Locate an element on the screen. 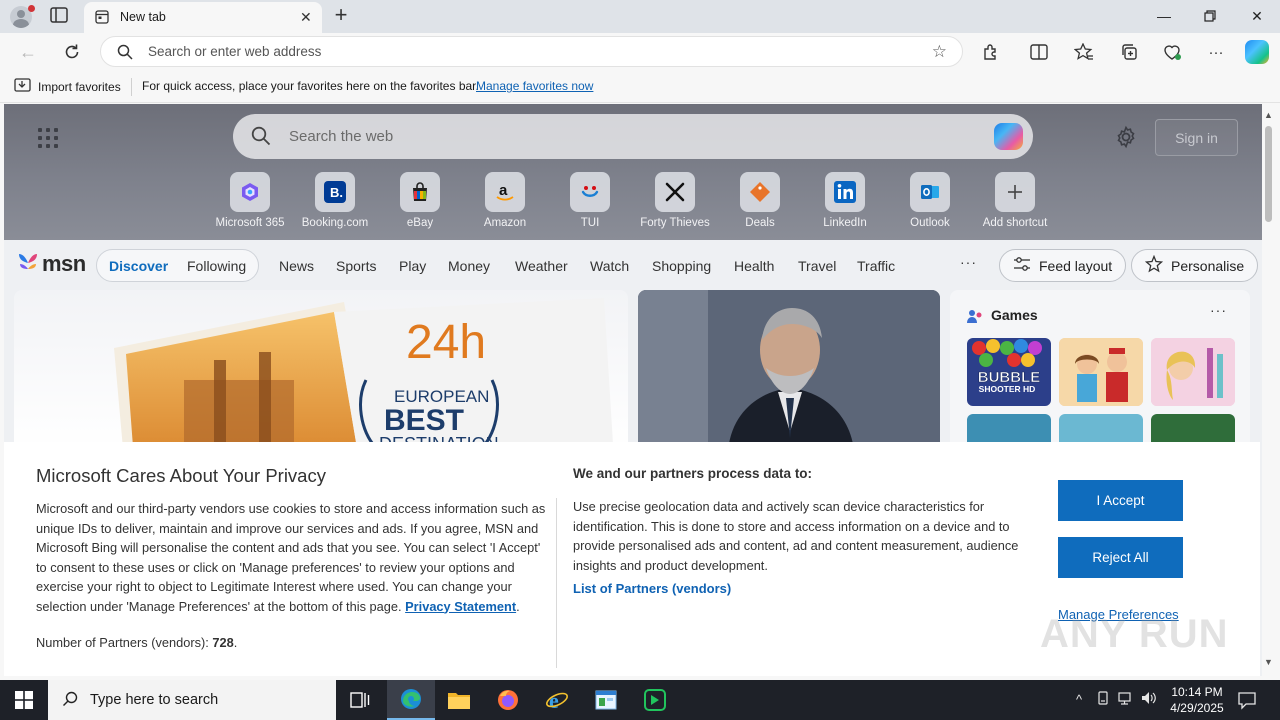  browser-essentials-icon is located at coordinates (1172, 52).